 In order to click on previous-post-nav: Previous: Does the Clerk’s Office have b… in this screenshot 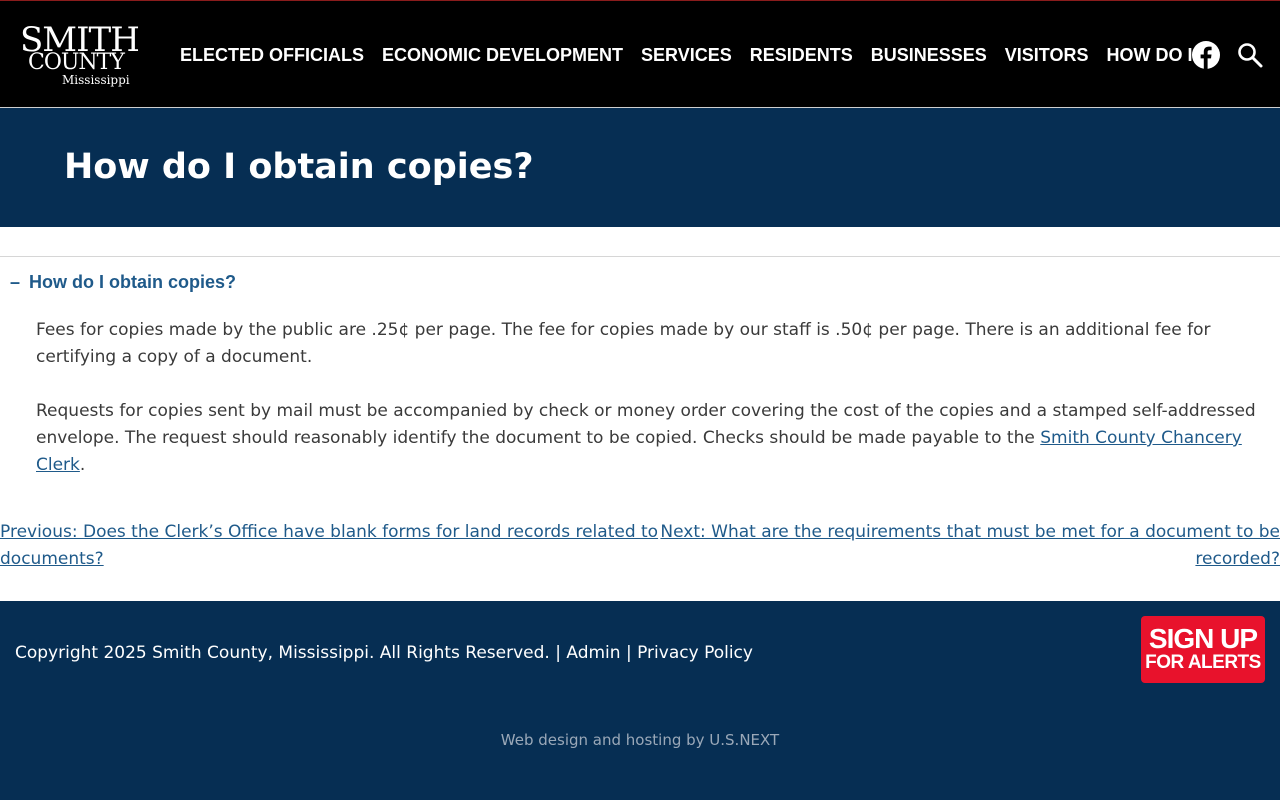, I will do `click(330, 546)`.